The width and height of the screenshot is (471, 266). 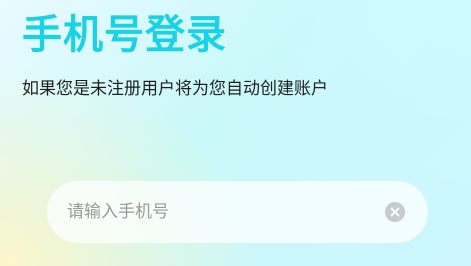 What do you see at coordinates (124, 35) in the screenshot?
I see `page-title: 手机号登录` at bounding box center [124, 35].